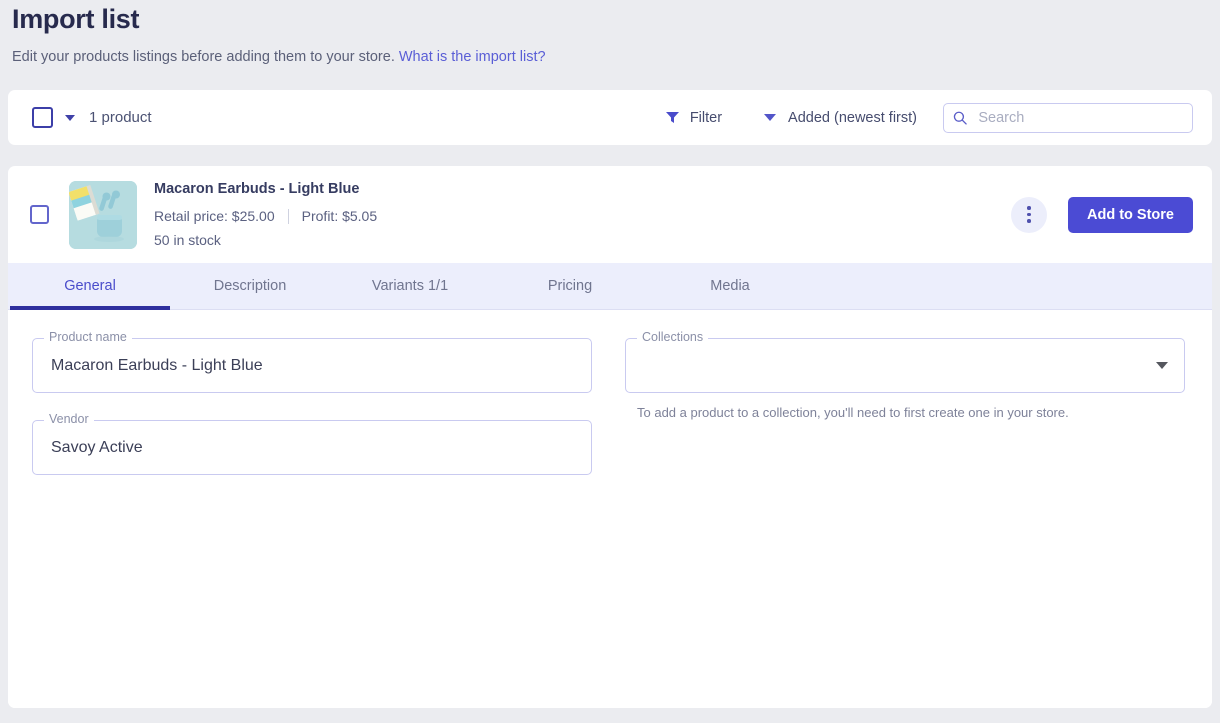 This screenshot has height=723, width=1220. Describe the element at coordinates (852, 117) in the screenshot. I see `sort-label: Added (newest first)` at that location.